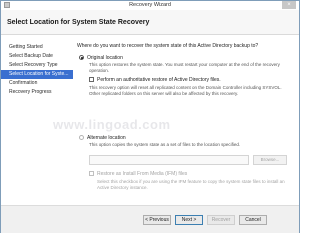  Describe the element at coordinates (253, 220) in the screenshot. I see `cancel-button: Cancel` at that location.